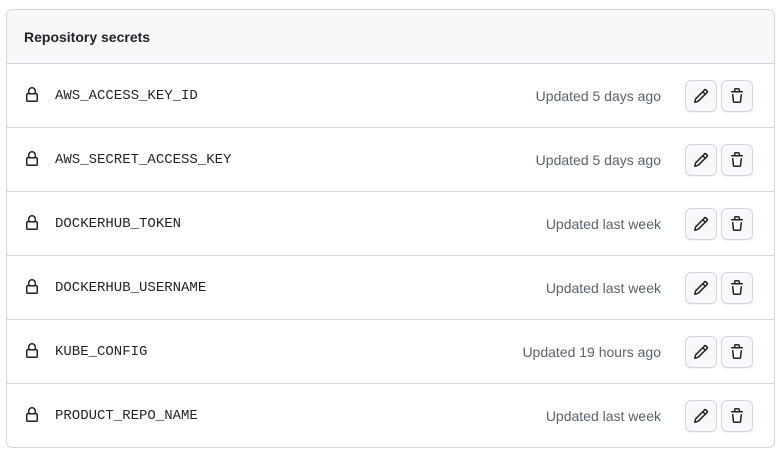  Describe the element at coordinates (126, 95) in the screenshot. I see `secret-name: AWS_ACCESS_KEY_ID` at that location.